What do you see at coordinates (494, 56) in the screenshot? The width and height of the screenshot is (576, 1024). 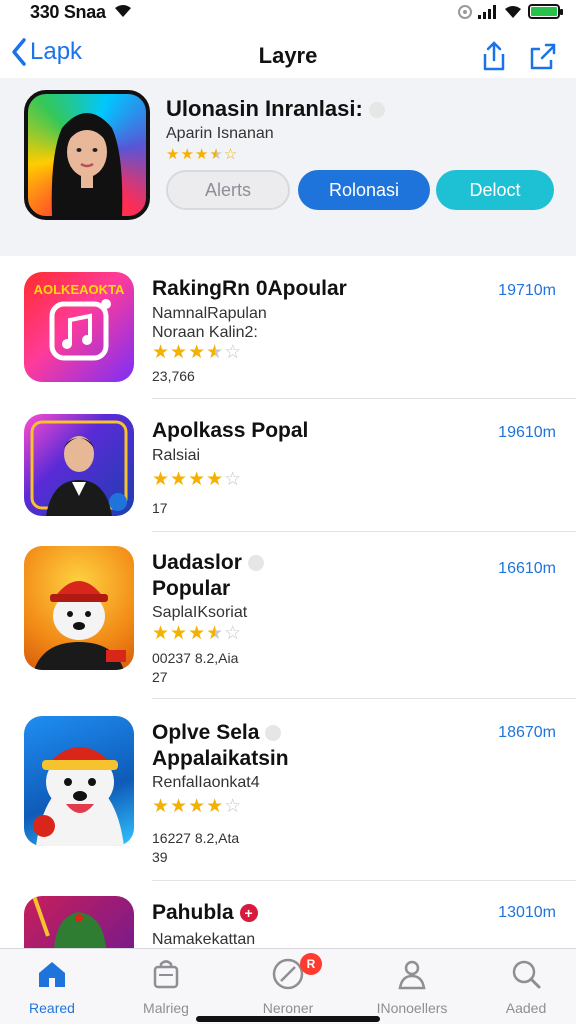 I see `share-icon` at bounding box center [494, 56].